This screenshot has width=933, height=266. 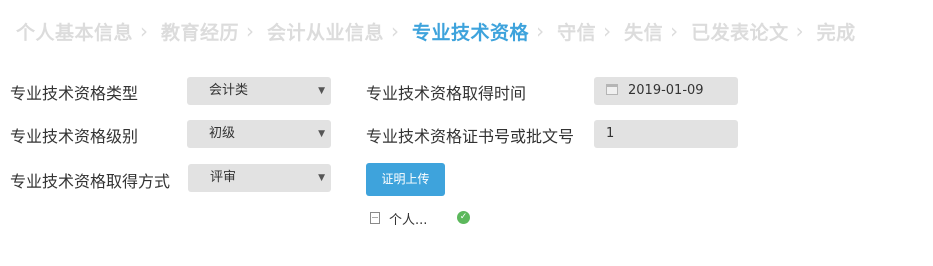 I want to click on method-select: 评审 ▼, so click(x=259, y=178).